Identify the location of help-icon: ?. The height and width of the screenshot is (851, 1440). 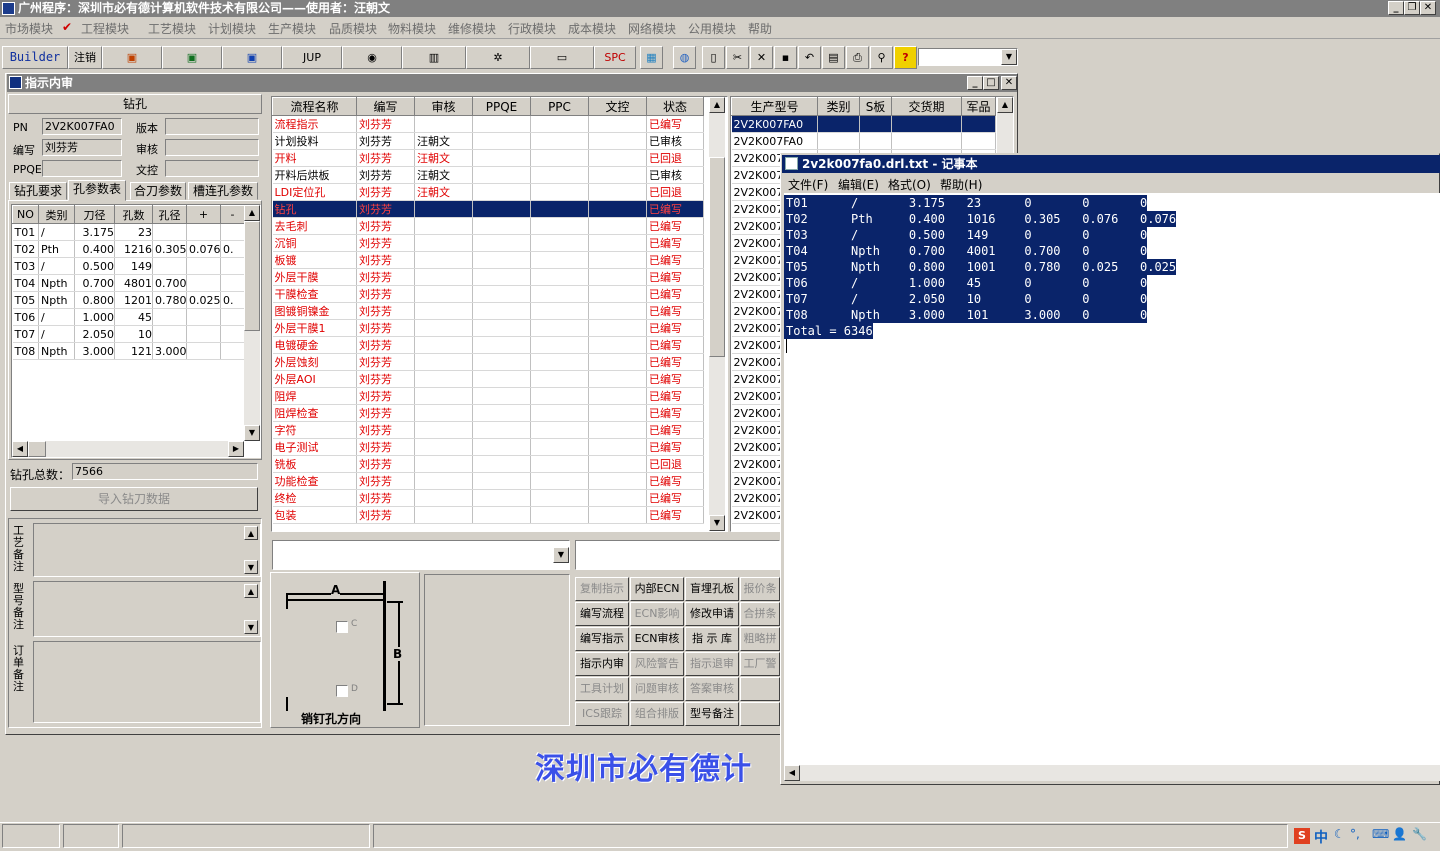
(905, 57).